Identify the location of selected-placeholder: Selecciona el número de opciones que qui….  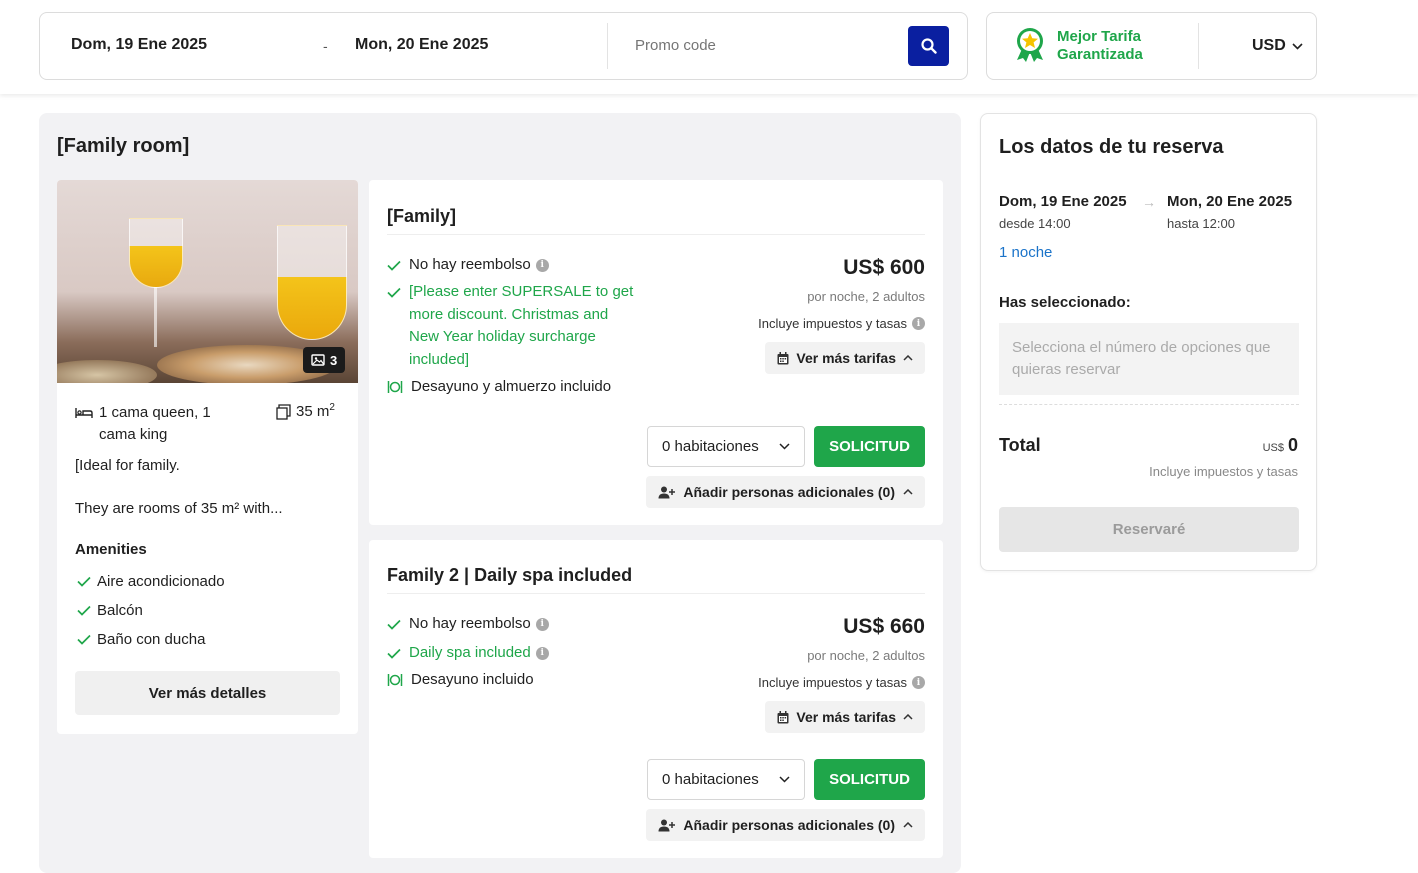
(1149, 359).